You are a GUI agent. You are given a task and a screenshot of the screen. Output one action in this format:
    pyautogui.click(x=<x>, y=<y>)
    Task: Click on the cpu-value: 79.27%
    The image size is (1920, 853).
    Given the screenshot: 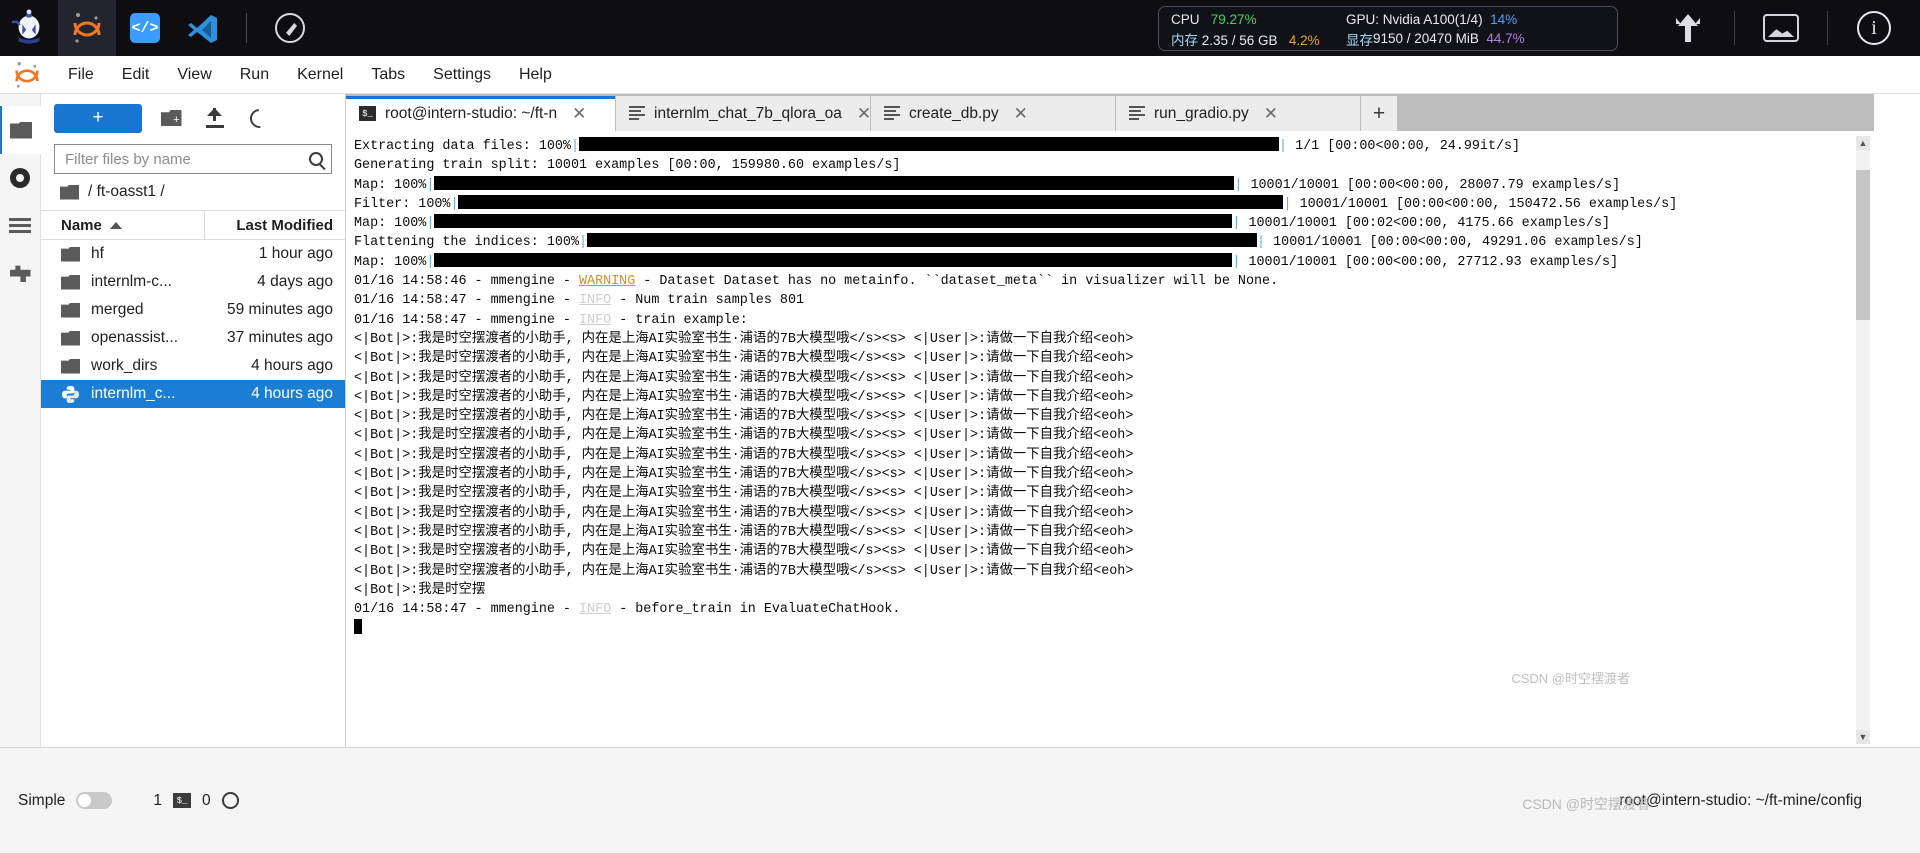 What is the action you would take?
    pyautogui.click(x=1233, y=19)
    